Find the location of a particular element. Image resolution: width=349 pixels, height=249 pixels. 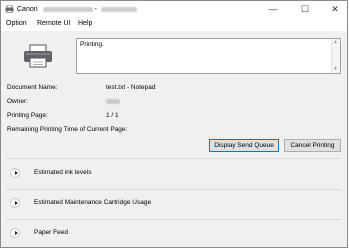

section-paper-feed: Paper Feed is located at coordinates (174, 234).